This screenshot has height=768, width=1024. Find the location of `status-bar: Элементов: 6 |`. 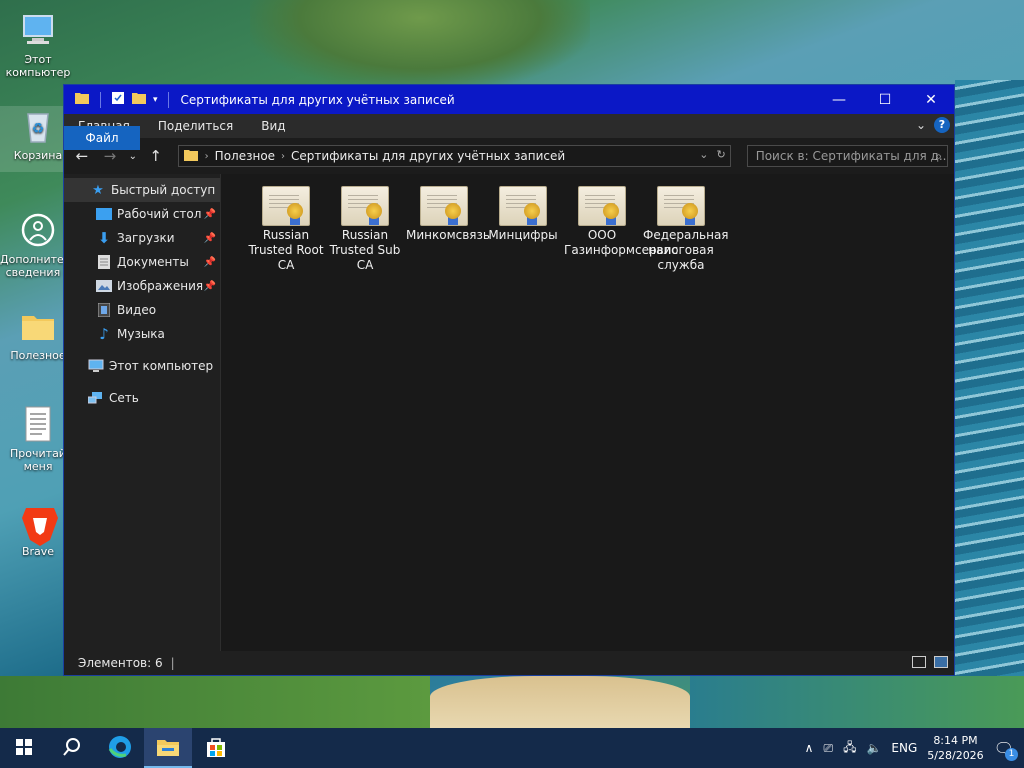

status-bar: Элементов: 6 | is located at coordinates (509, 663).